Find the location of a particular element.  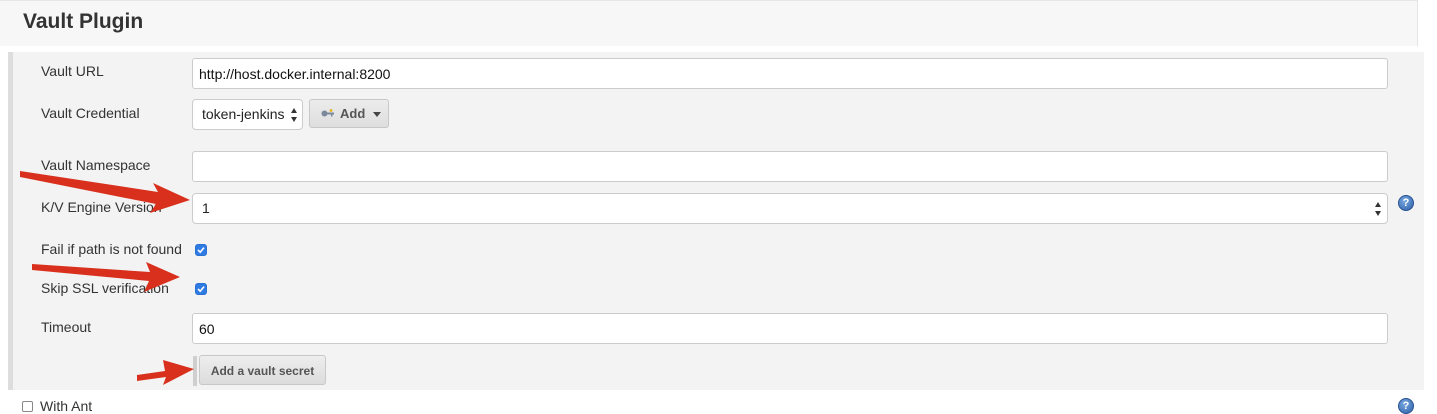

vault-url-label: Vault URL is located at coordinates (72, 71).